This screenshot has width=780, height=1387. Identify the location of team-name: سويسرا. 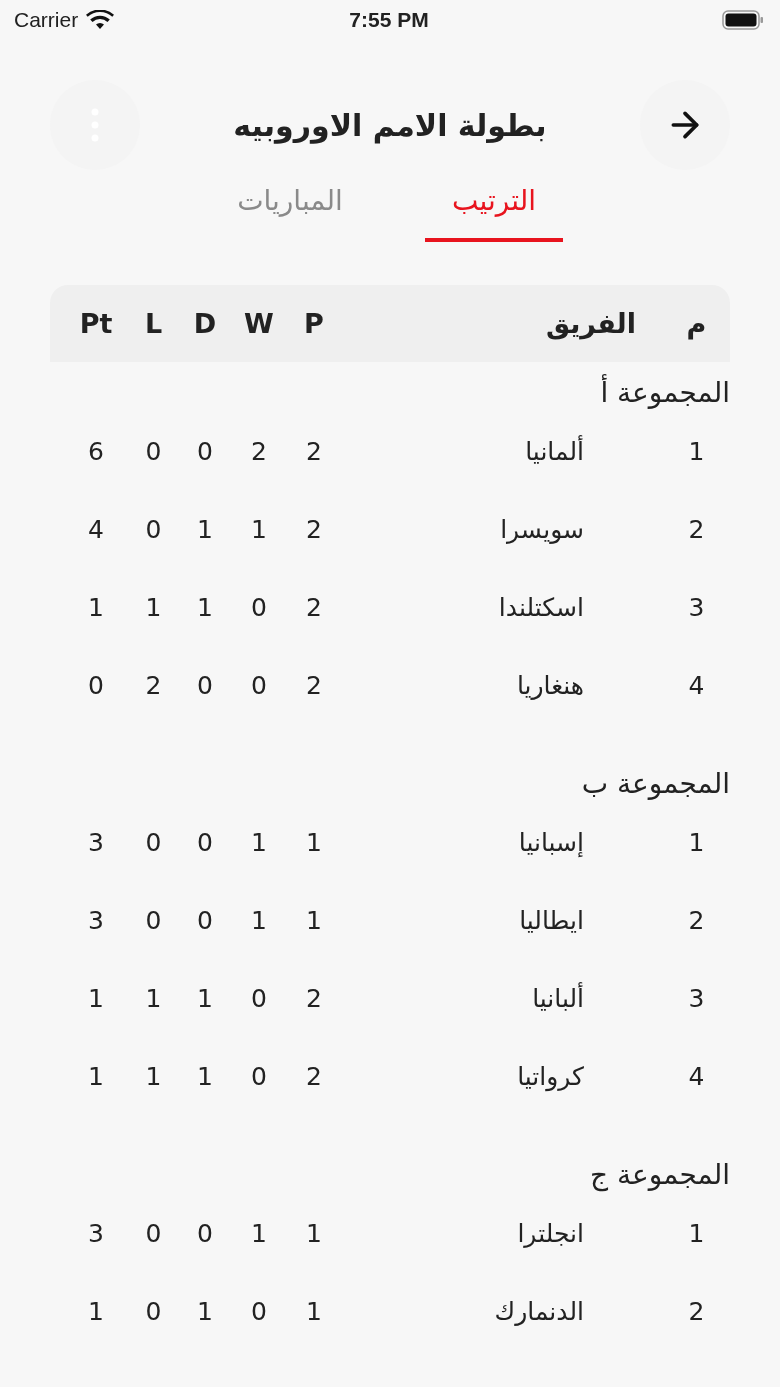
(542, 529).